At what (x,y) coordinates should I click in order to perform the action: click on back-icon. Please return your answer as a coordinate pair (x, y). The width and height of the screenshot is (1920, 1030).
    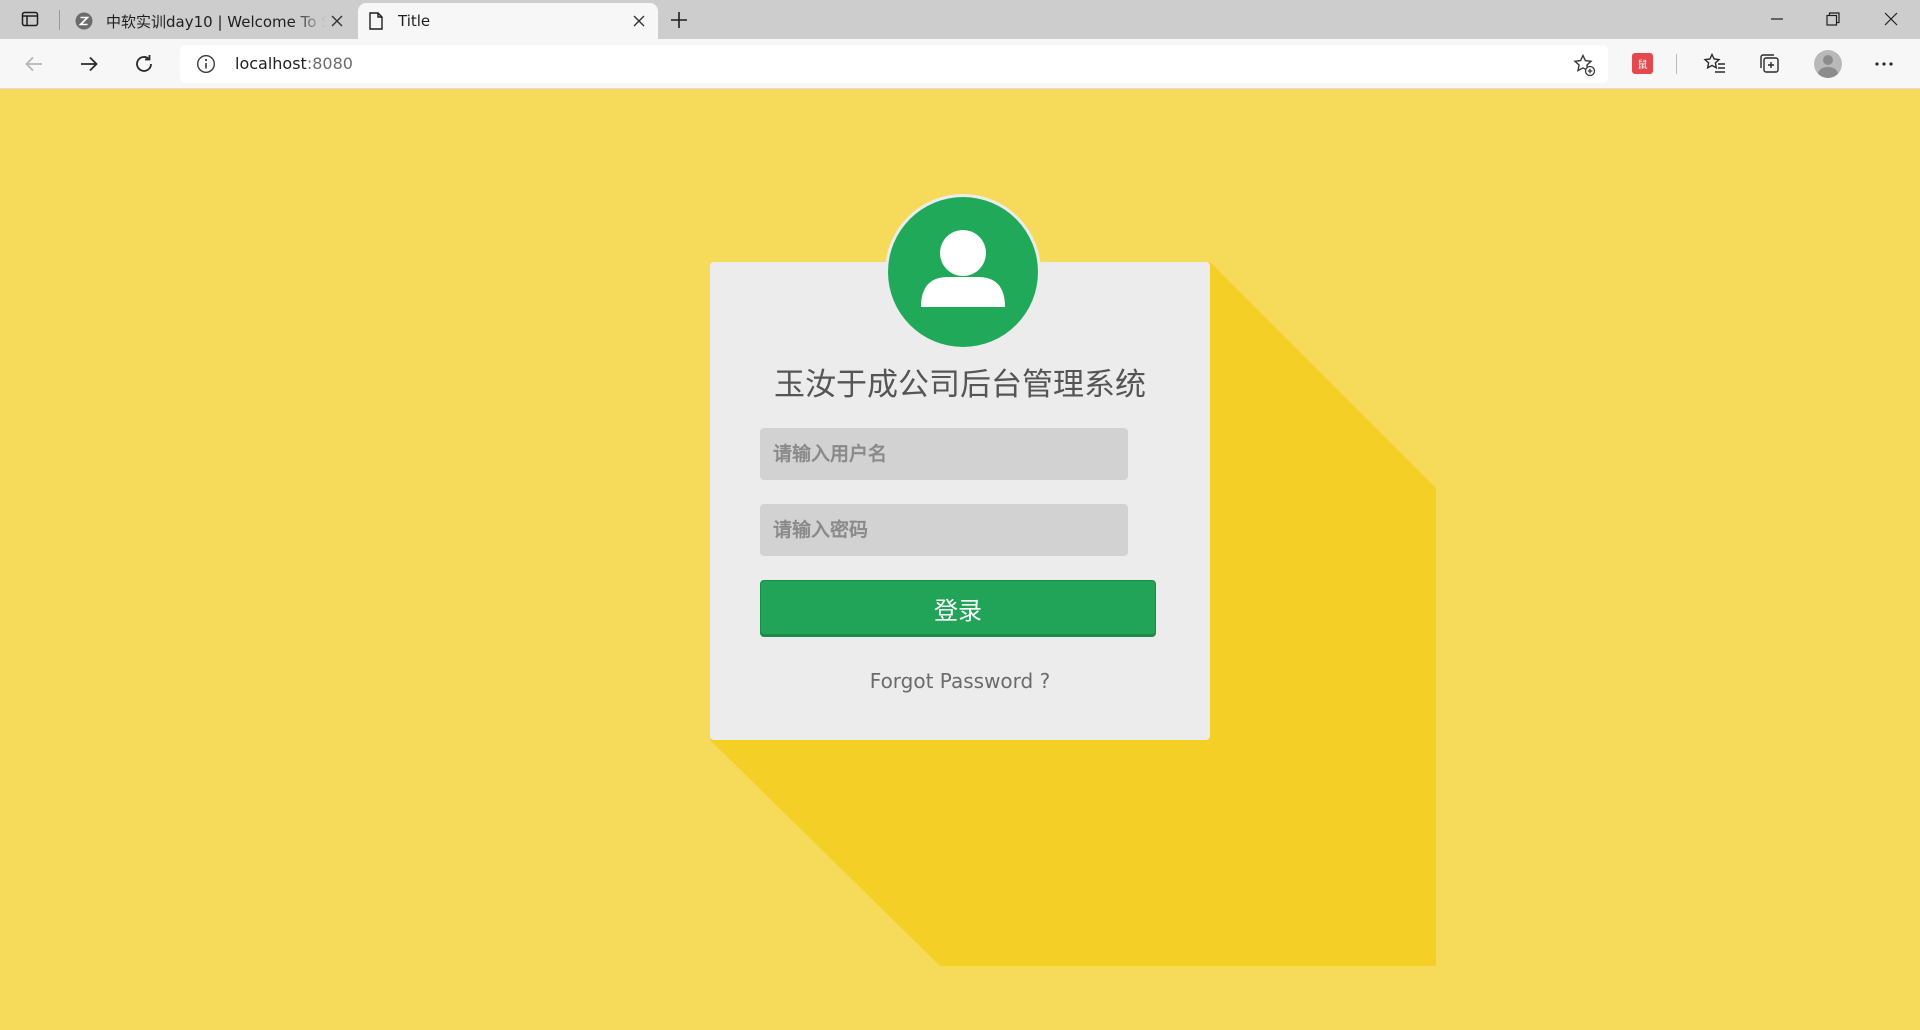
    Looking at the image, I should click on (34, 64).